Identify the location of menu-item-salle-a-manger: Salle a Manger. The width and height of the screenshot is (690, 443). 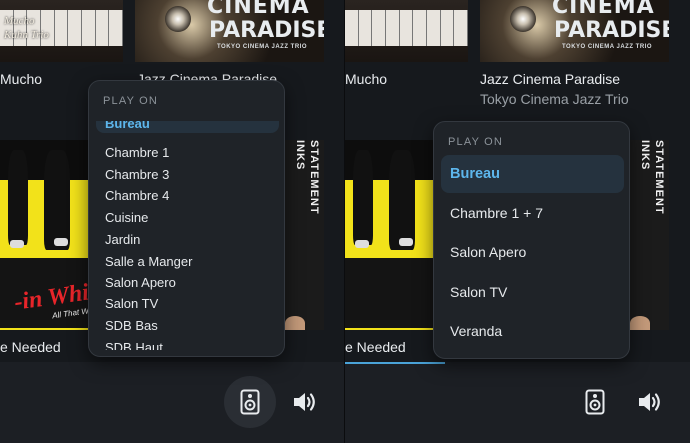
(148, 261).